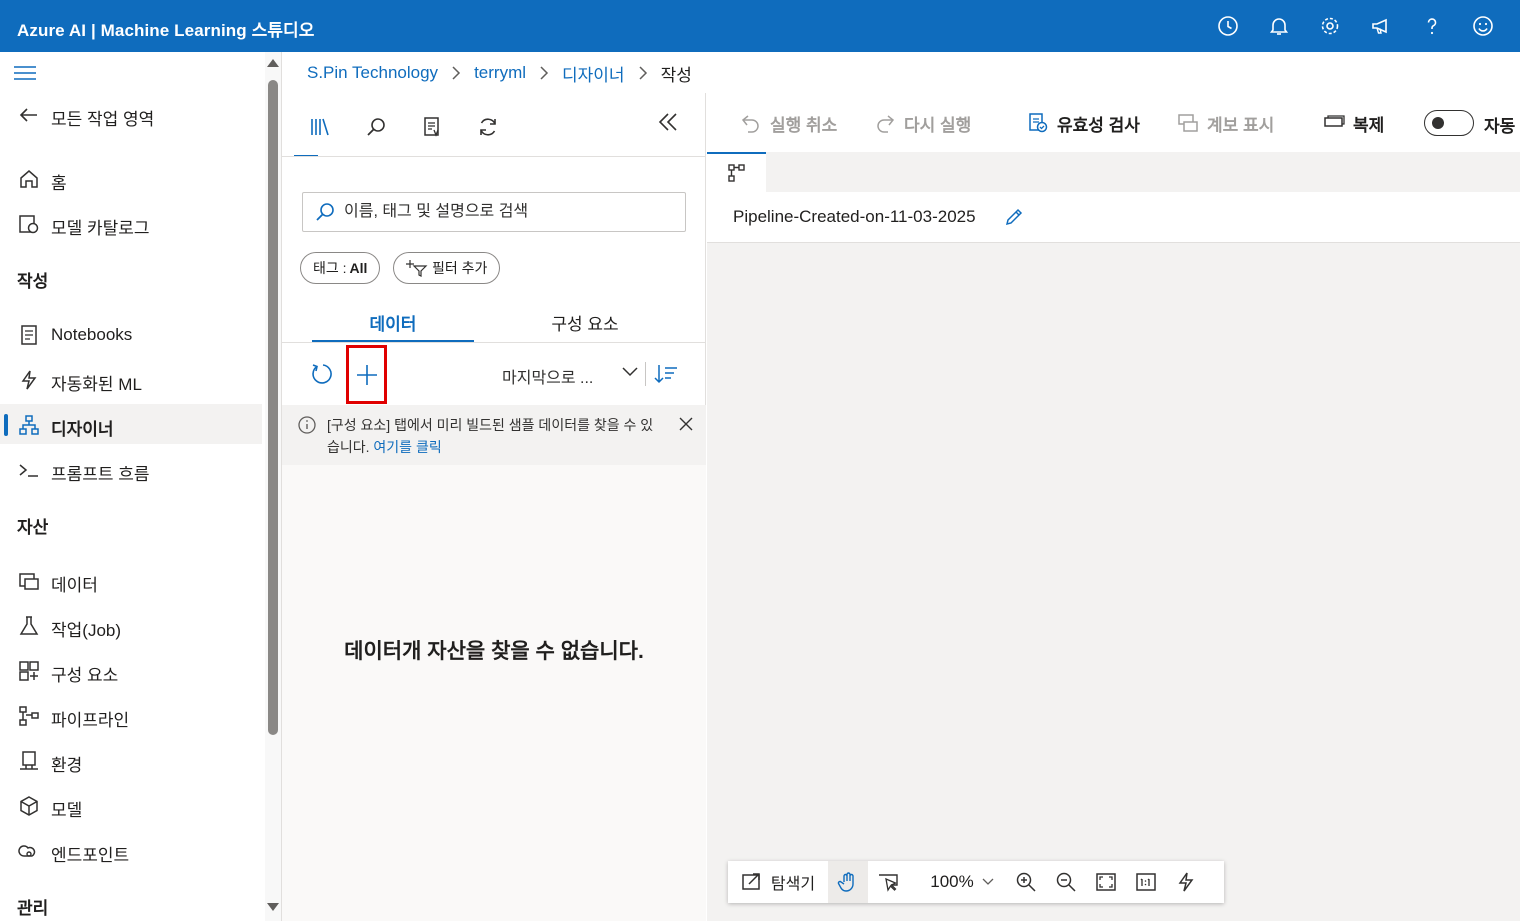  What do you see at coordinates (29, 671) in the screenshot?
I see `components-icon` at bounding box center [29, 671].